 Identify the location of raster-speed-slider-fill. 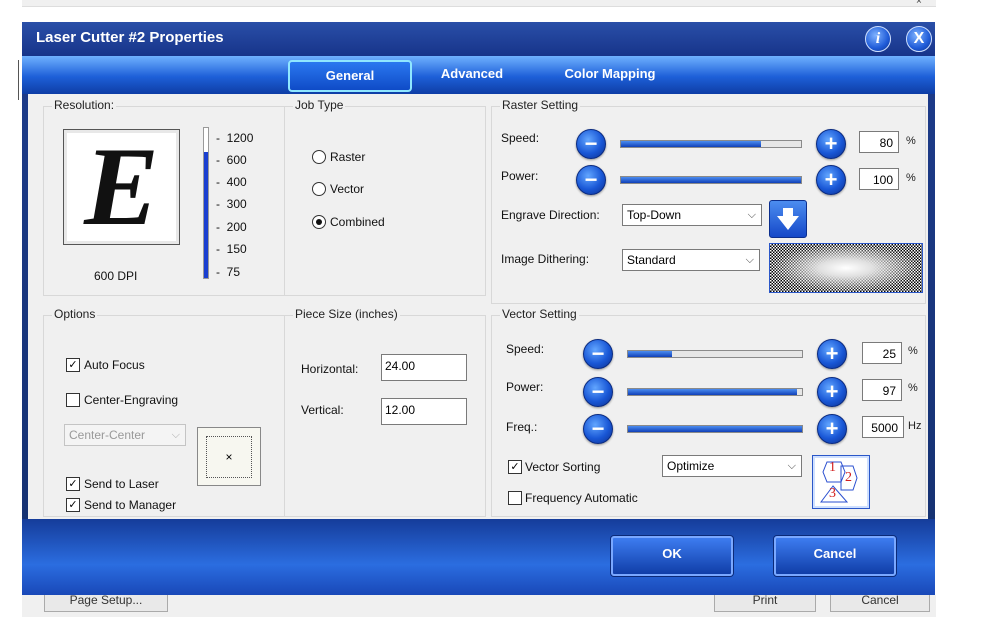
(691, 144).